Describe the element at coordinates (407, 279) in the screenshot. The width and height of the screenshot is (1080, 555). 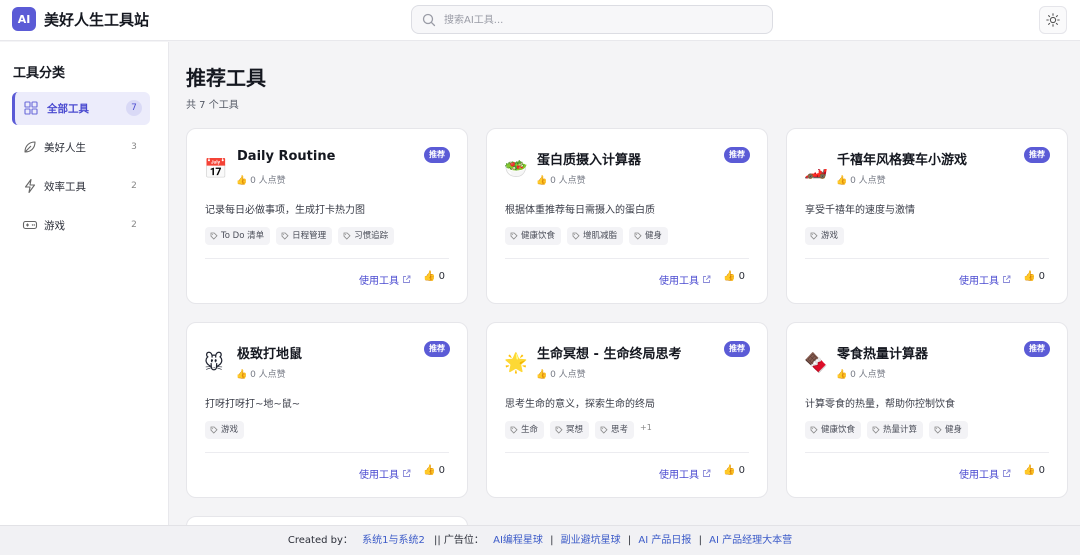
I see `external-link-icon` at that location.